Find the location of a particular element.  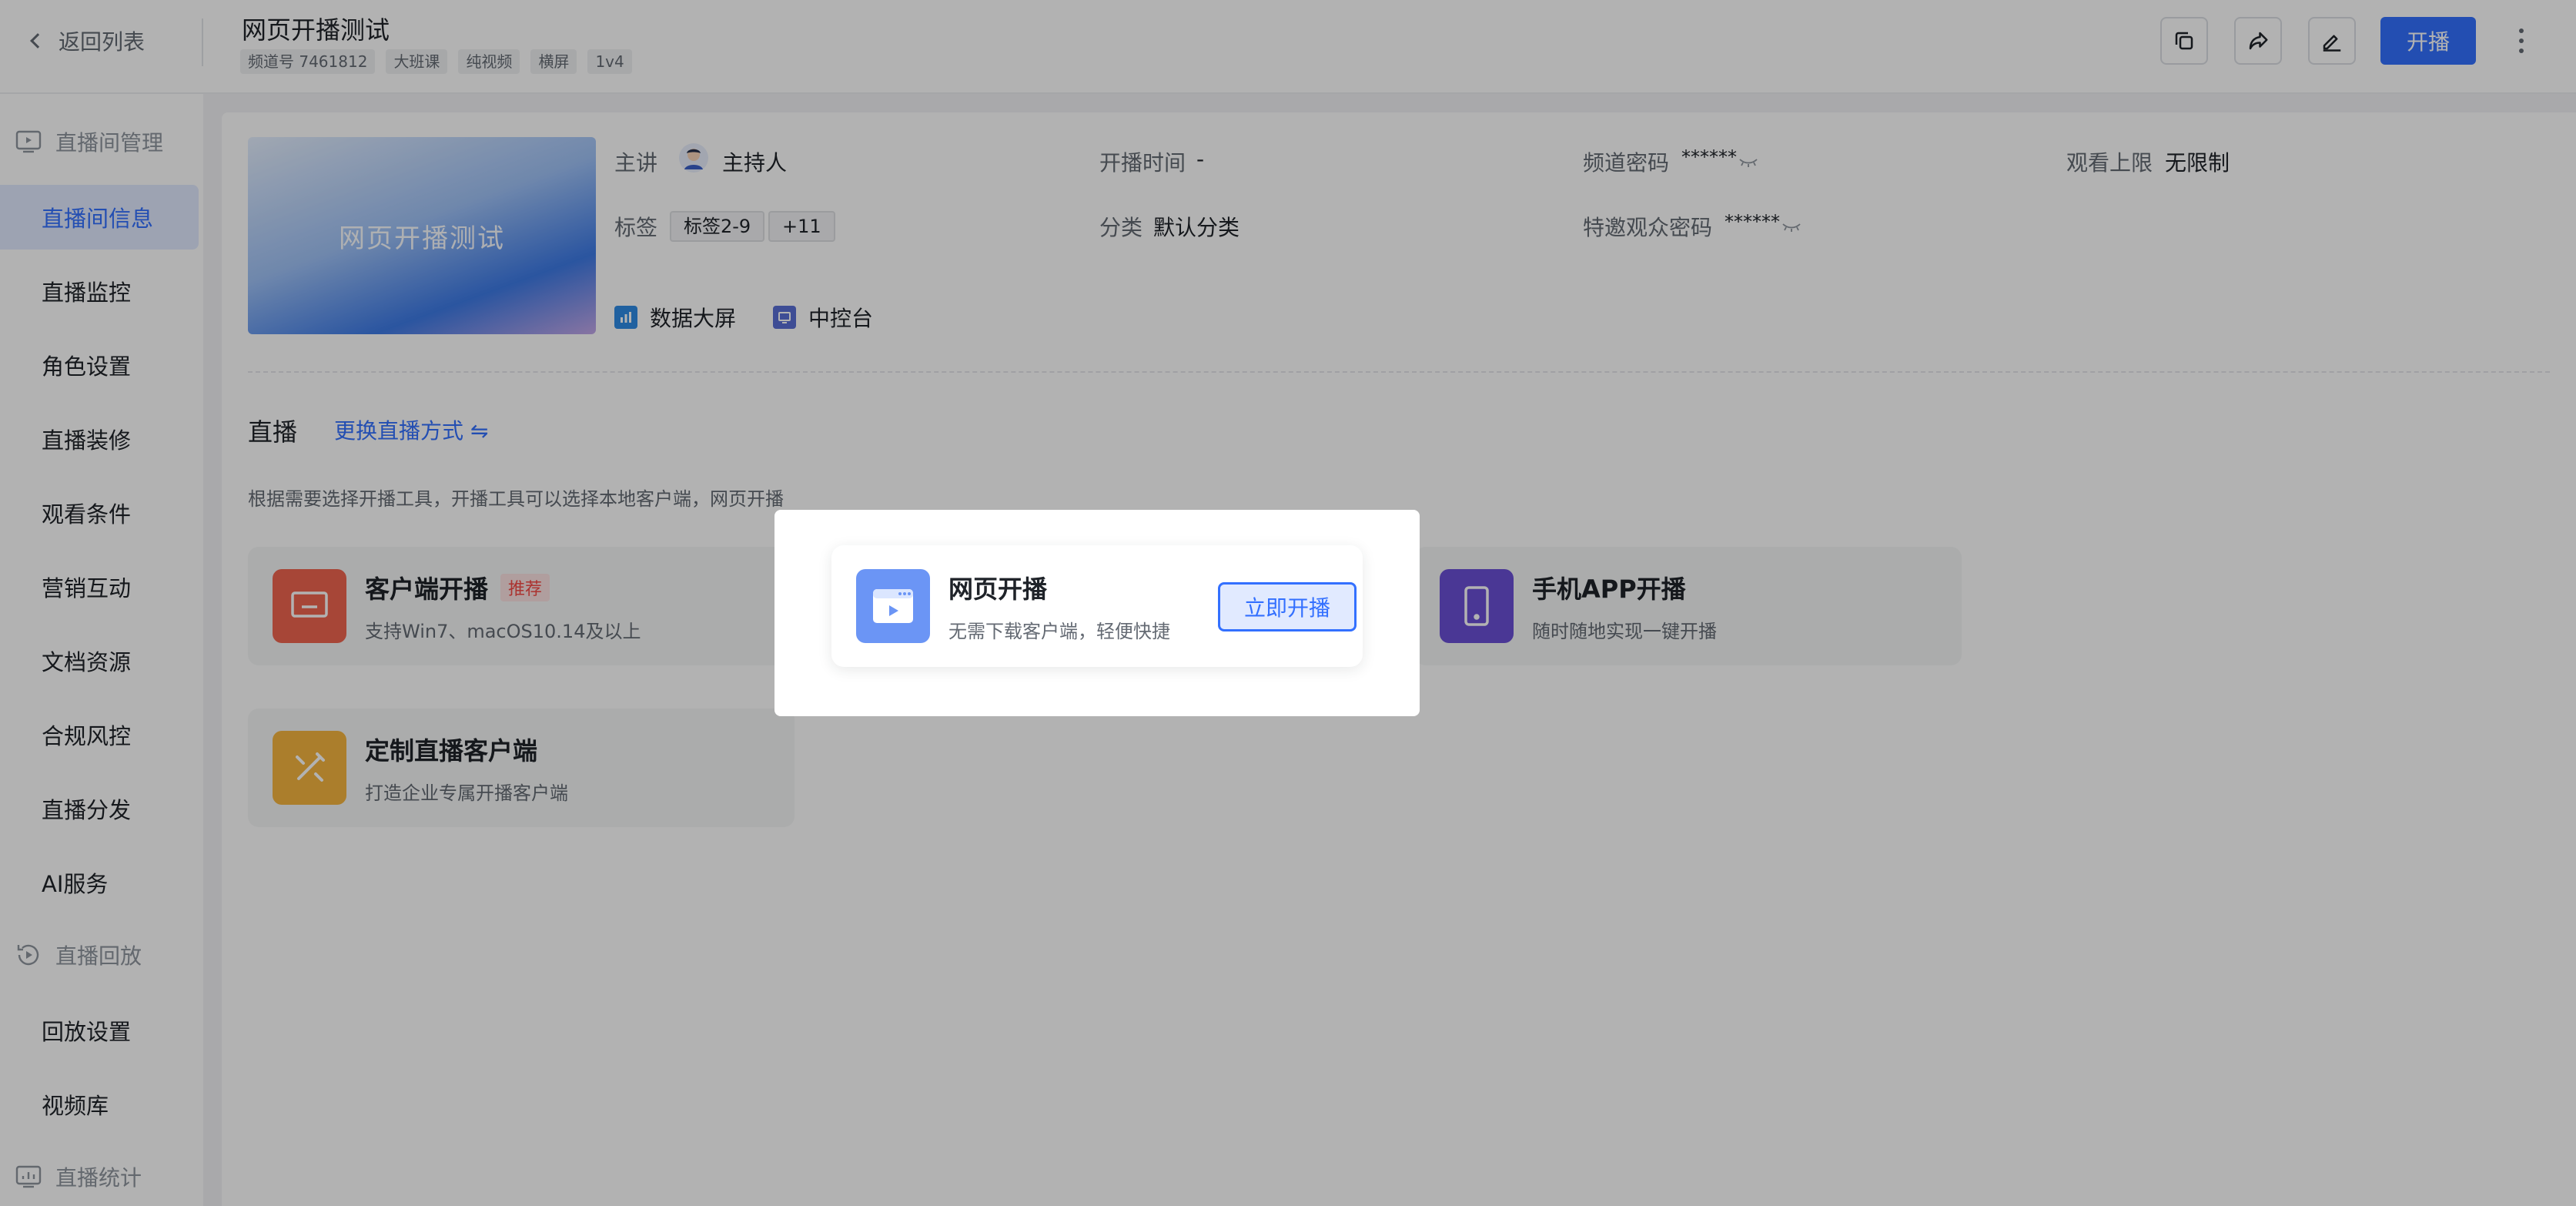

web-live-card: 网页开播 无需下载客户端，轻便快捷 立即开播 is located at coordinates (1097, 606).